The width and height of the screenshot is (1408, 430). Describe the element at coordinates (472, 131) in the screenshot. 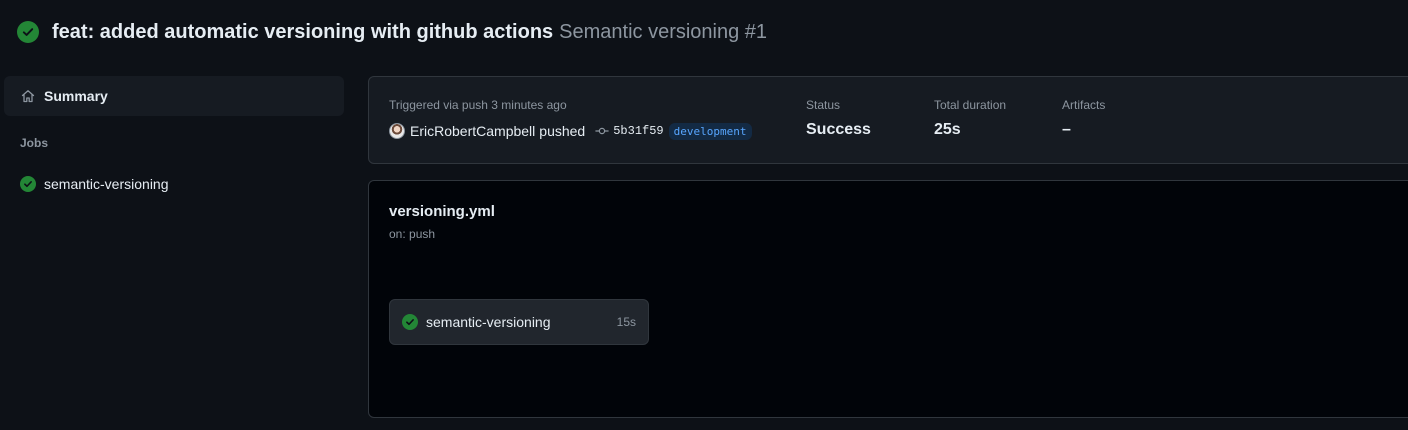

I see `actor-link: EricRobertCampbell` at that location.